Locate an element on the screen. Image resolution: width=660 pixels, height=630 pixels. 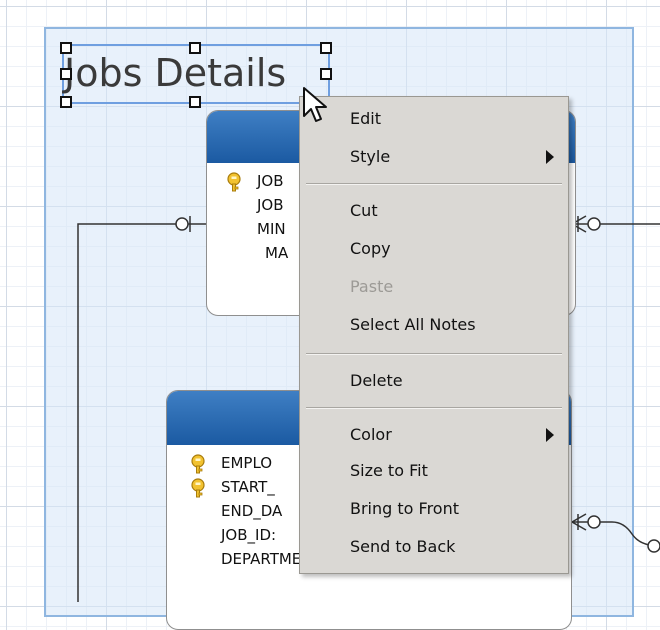
connector-end-marker is located at coordinates (653, 546).